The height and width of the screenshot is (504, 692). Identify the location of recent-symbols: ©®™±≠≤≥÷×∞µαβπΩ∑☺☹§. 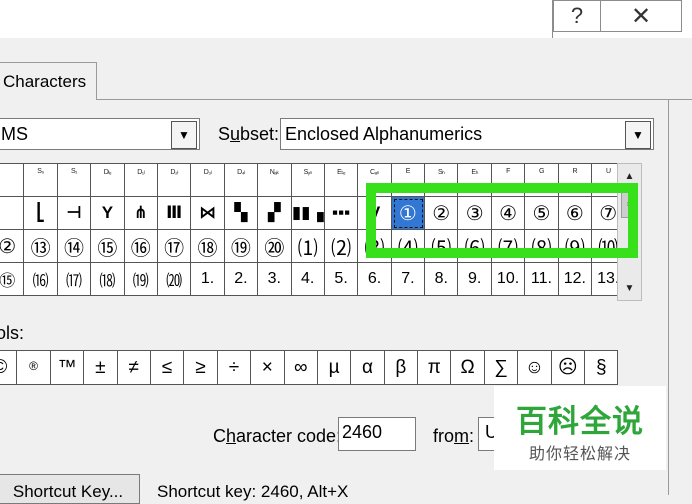
(309, 367).